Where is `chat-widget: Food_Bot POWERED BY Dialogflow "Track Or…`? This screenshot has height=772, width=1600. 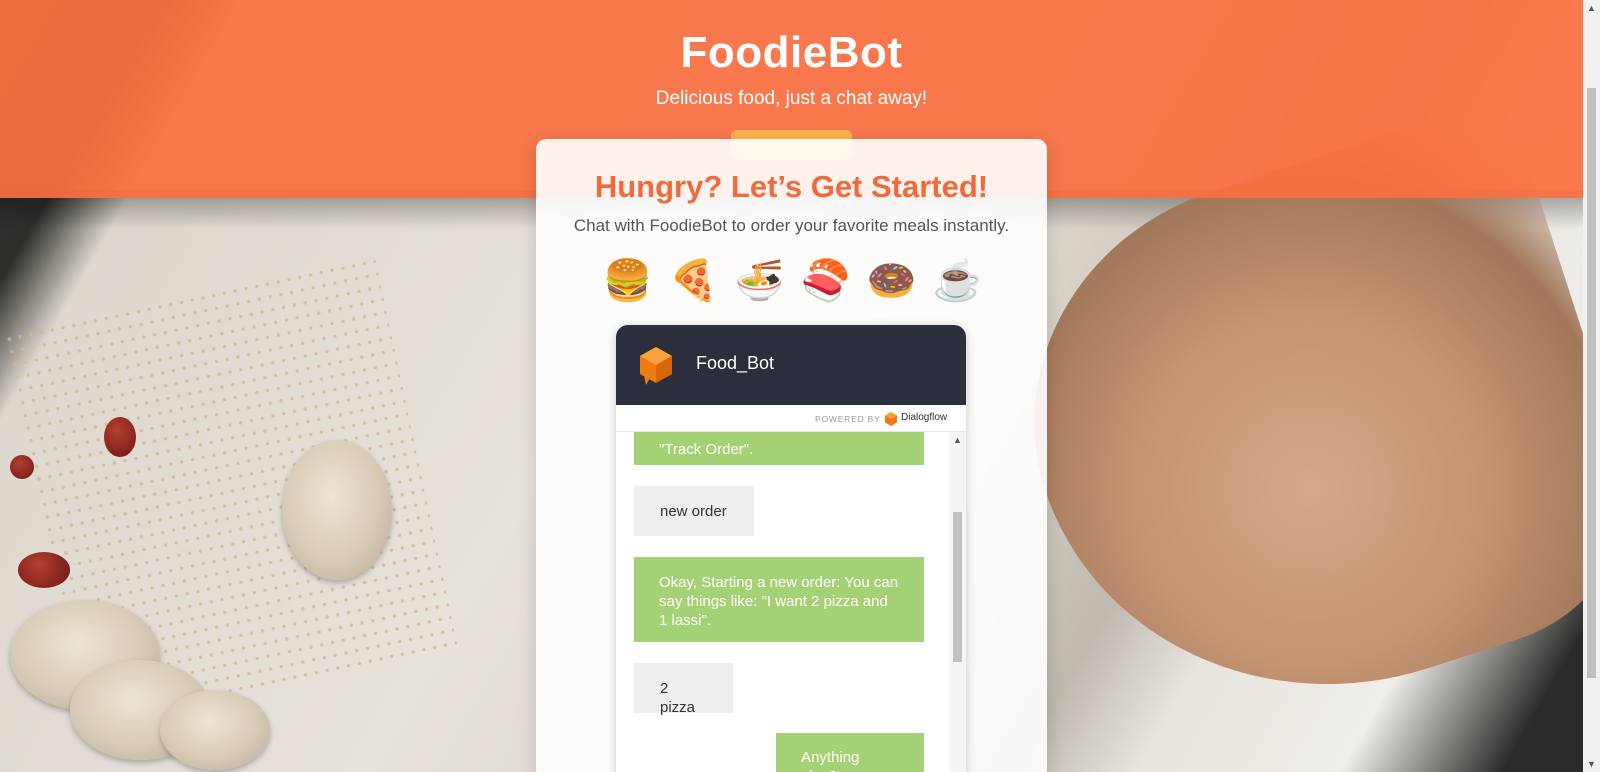 chat-widget: Food_Bot POWERED BY Dialogflow "Track Or… is located at coordinates (791, 548).